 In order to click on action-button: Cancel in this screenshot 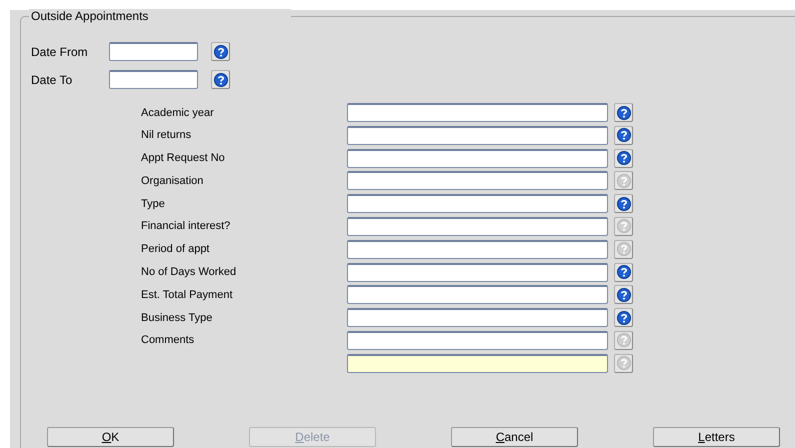, I will do `click(514, 437)`.